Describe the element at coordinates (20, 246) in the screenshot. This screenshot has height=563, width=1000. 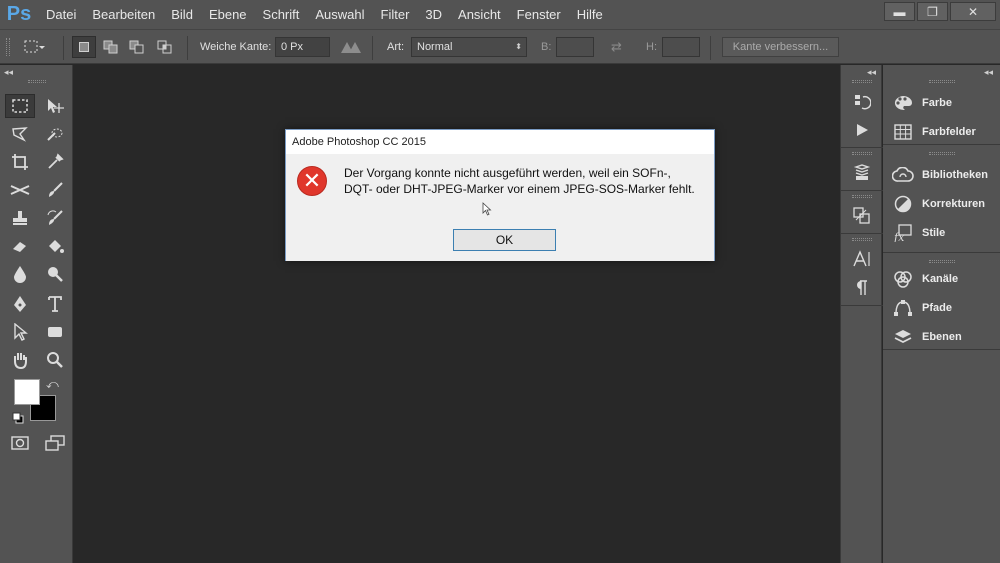
I see `eraser-tool-icon` at that location.